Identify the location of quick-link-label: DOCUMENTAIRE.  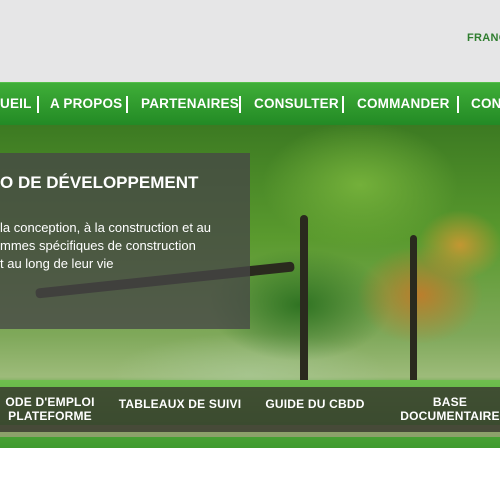
(450, 416).